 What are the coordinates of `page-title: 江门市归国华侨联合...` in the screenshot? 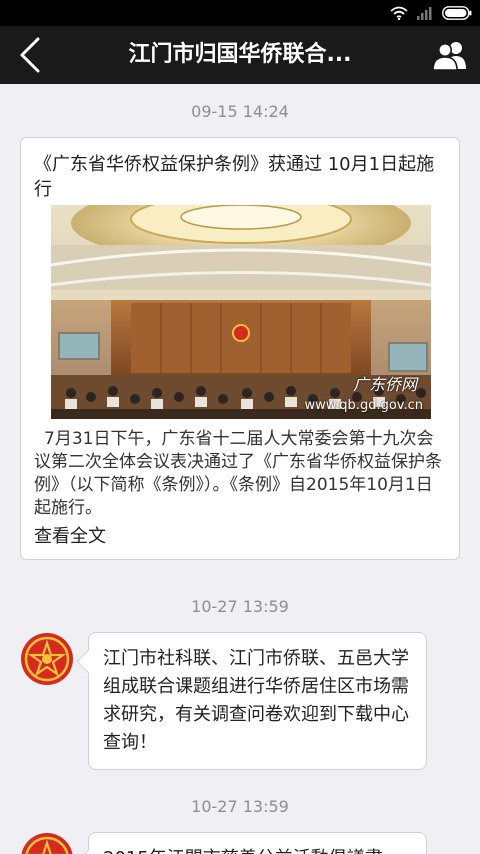 It's located at (240, 54).